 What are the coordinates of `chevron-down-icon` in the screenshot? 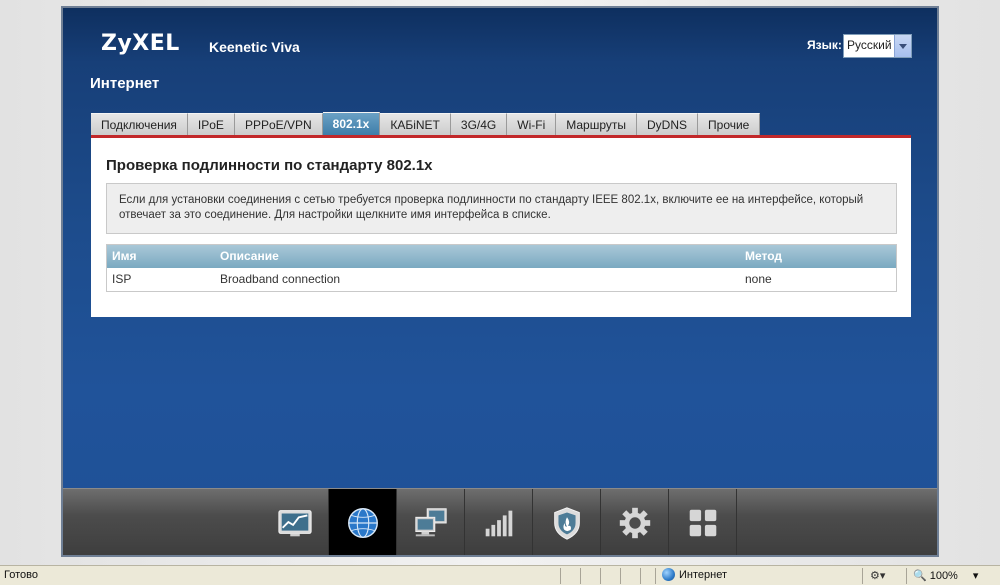 It's located at (902, 46).